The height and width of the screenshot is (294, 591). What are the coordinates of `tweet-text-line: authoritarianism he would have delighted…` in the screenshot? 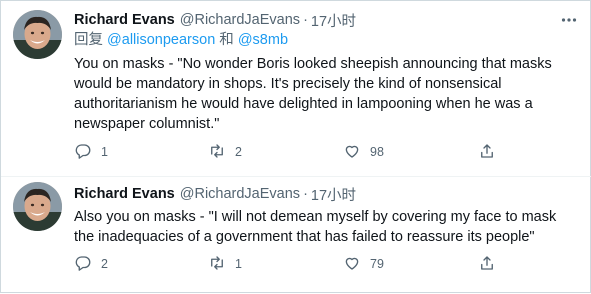 It's located at (303, 104).